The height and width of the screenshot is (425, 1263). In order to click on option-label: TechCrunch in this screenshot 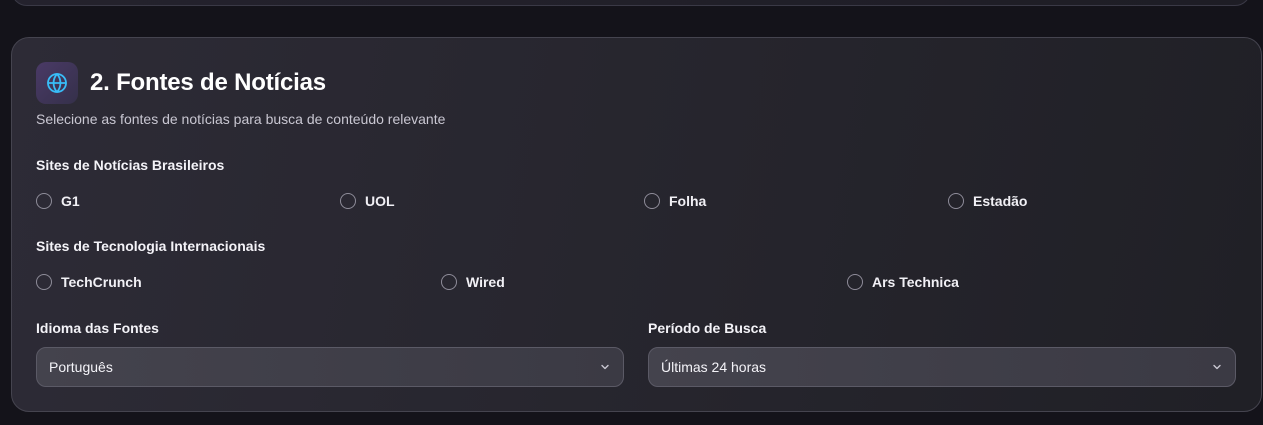, I will do `click(101, 282)`.